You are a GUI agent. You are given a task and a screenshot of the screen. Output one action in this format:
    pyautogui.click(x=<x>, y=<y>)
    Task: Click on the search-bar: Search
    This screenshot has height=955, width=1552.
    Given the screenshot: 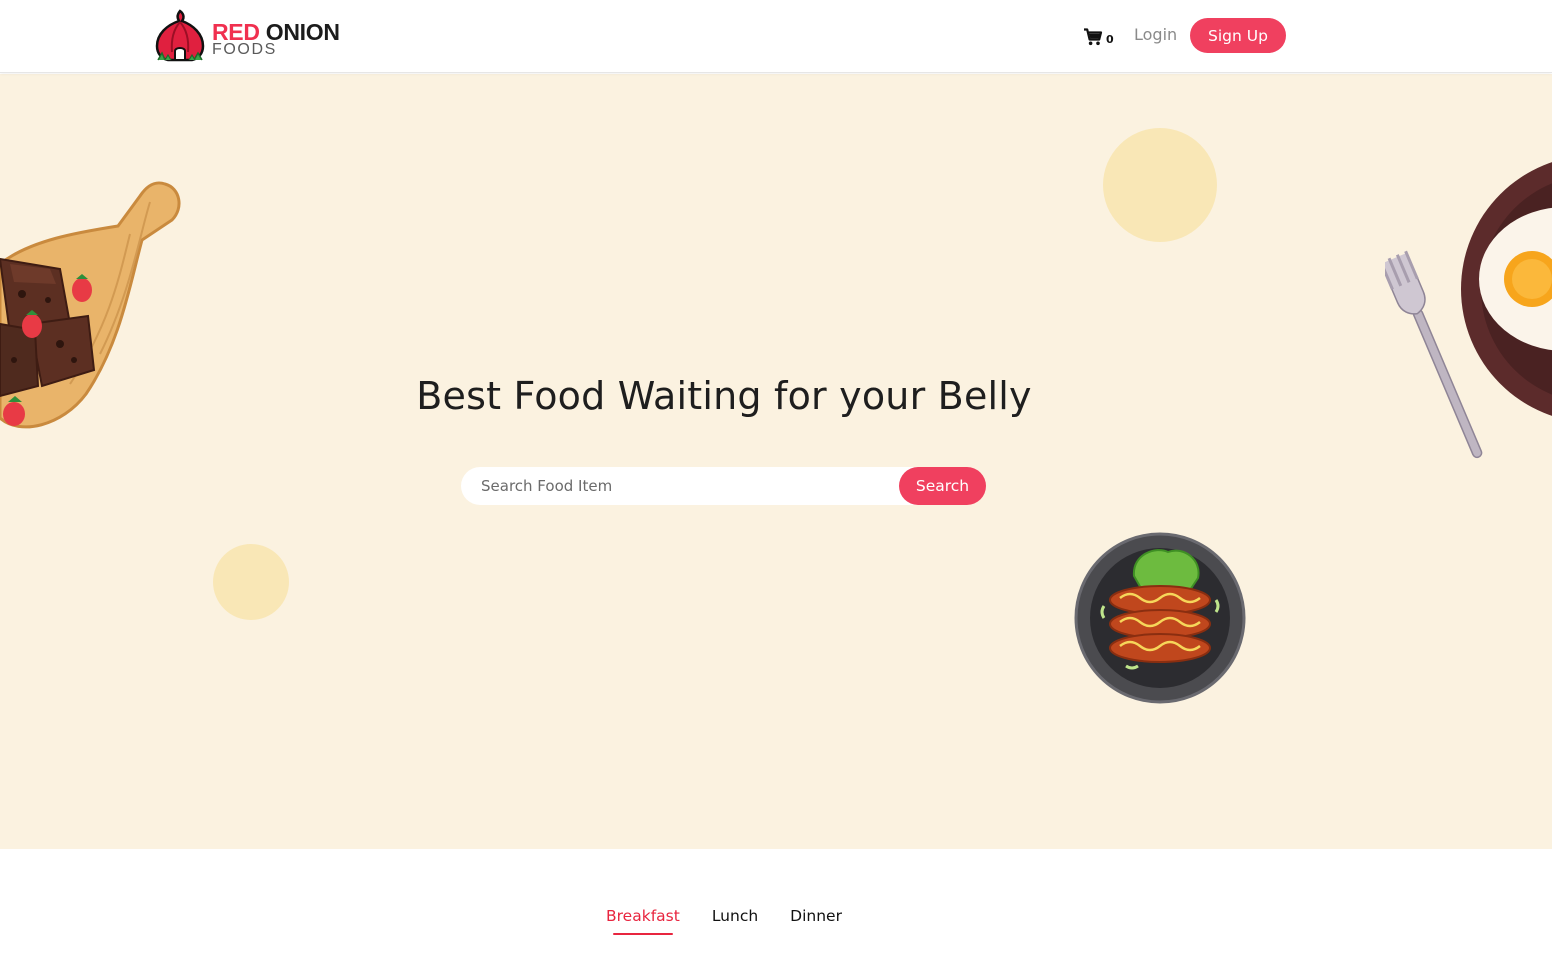 What is the action you would take?
    pyautogui.click(x=723, y=486)
    